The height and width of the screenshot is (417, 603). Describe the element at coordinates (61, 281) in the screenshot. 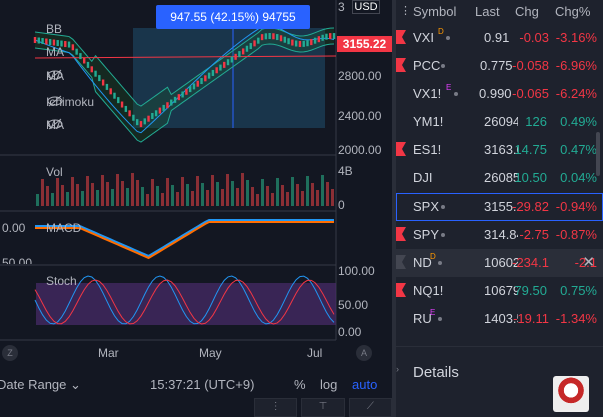

I see `stoch-title: Stoch` at that location.